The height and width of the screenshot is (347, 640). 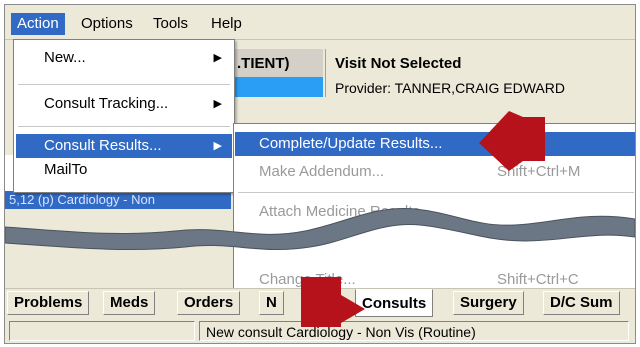 What do you see at coordinates (277, 87) in the screenshot?
I see `patient-highlight` at bounding box center [277, 87].